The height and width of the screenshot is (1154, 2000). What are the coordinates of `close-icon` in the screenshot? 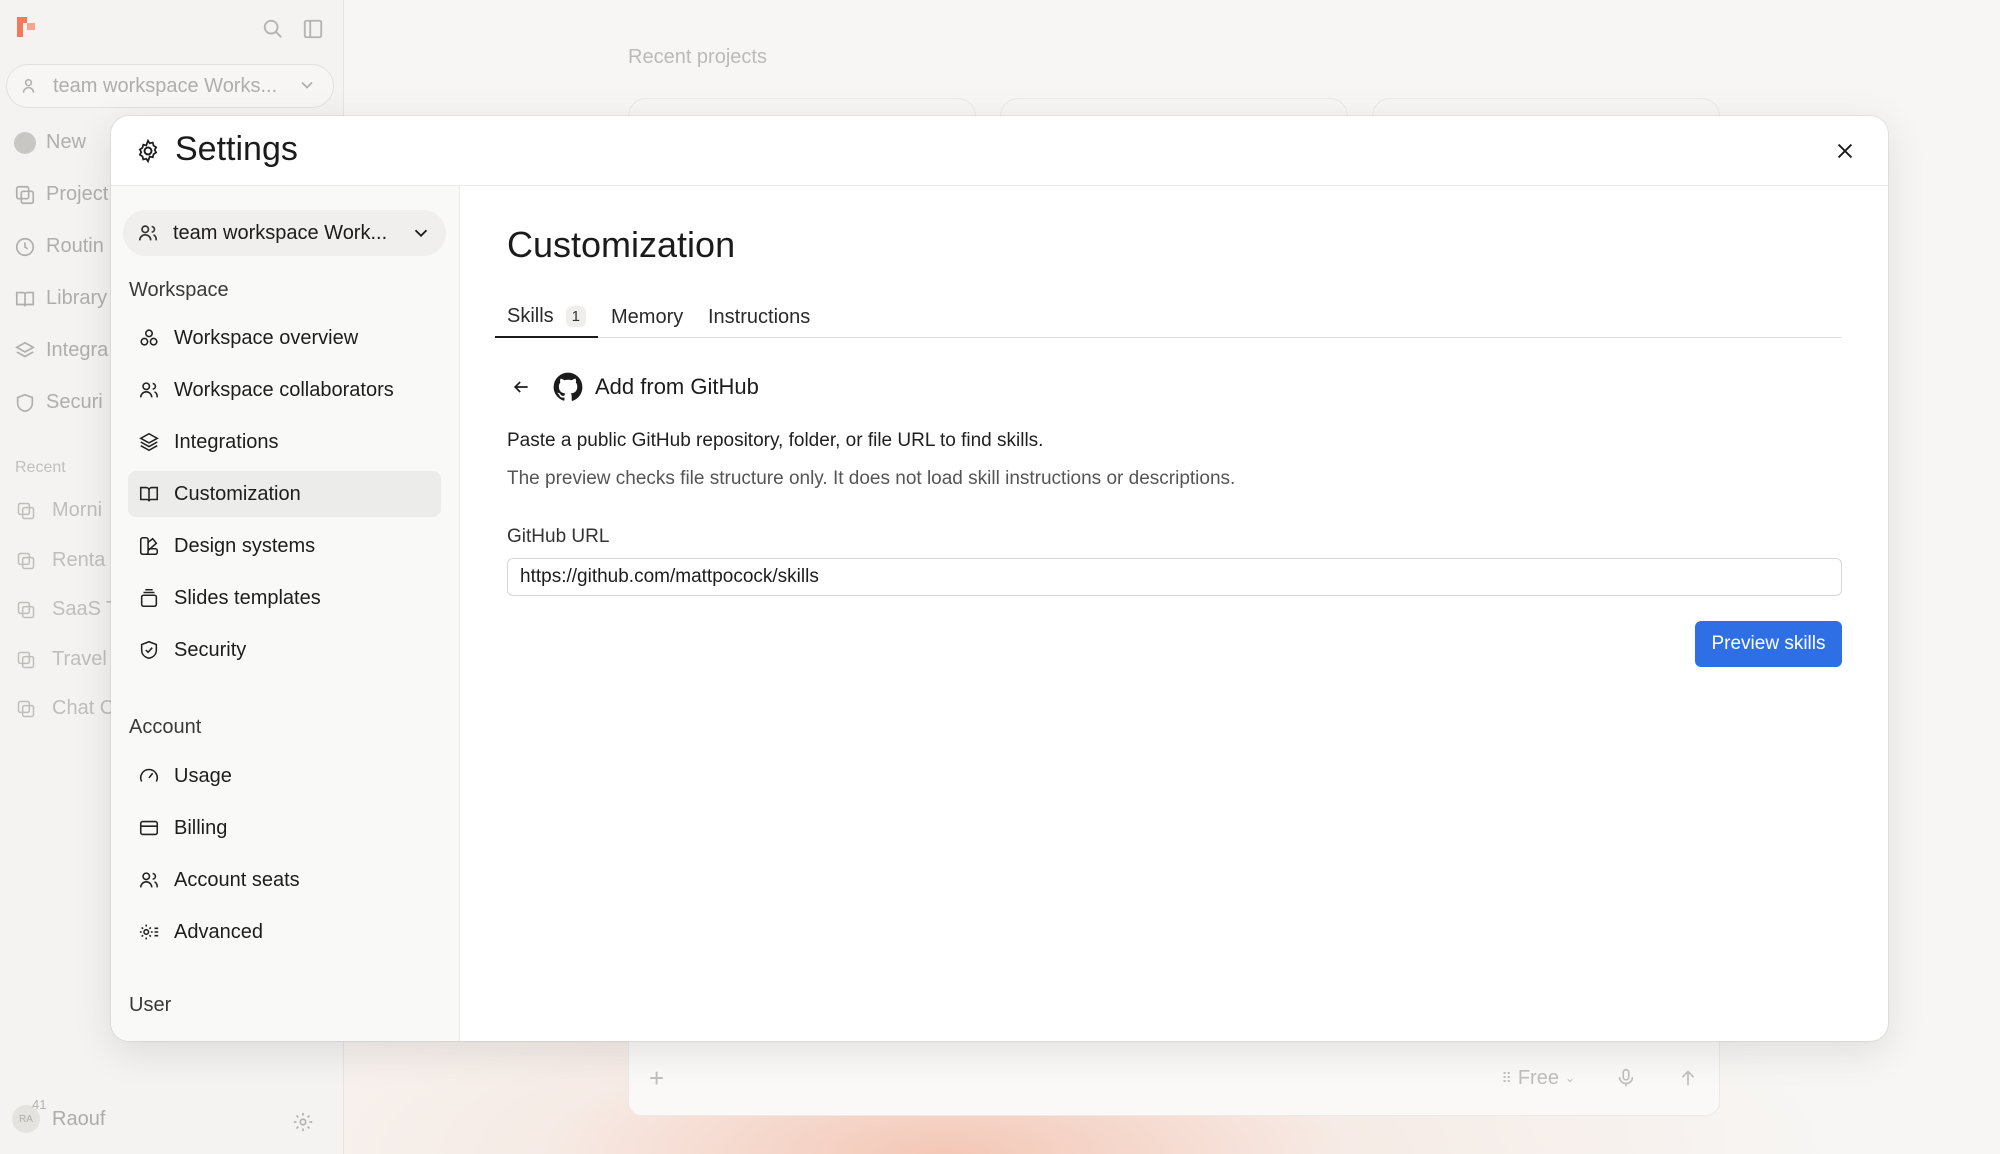 It's located at (1845, 151).